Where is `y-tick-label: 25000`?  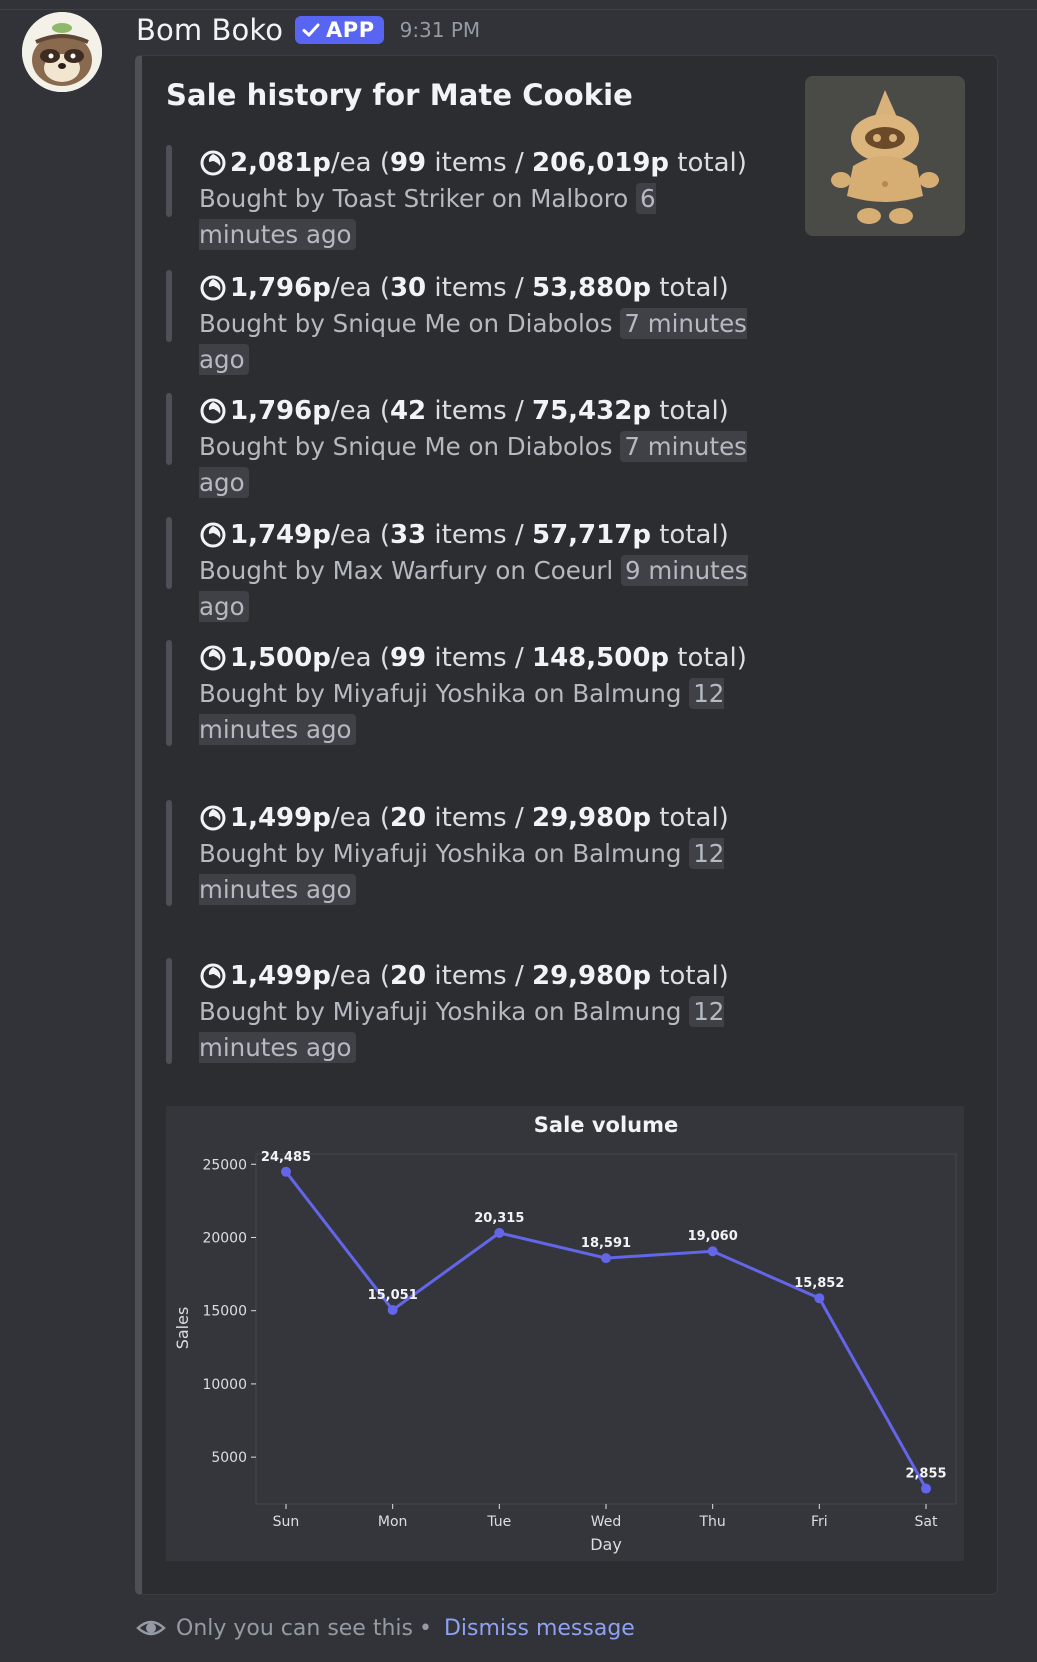 y-tick-label: 25000 is located at coordinates (224, 1165).